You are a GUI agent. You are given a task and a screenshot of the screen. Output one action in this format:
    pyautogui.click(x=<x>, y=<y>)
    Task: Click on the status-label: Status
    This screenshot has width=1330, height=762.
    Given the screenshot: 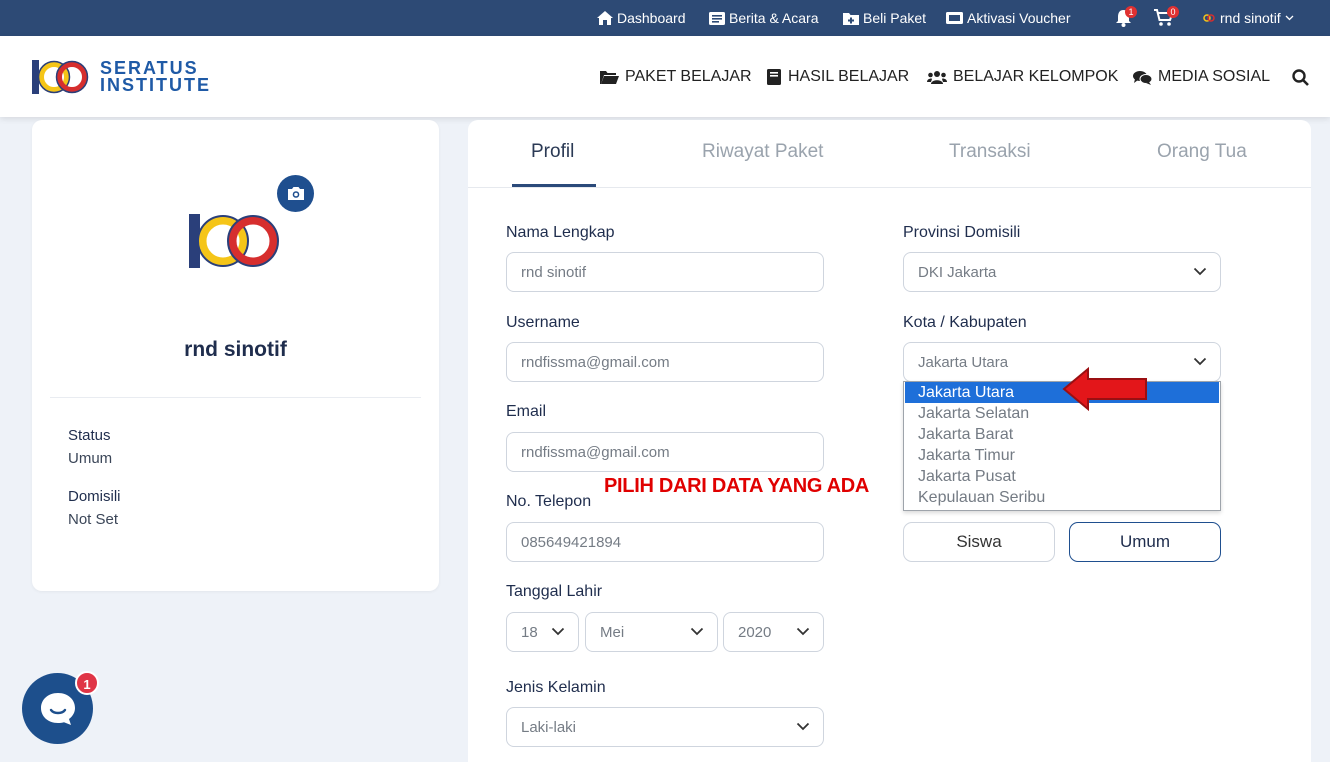 What is the action you would take?
    pyautogui.click(x=89, y=435)
    